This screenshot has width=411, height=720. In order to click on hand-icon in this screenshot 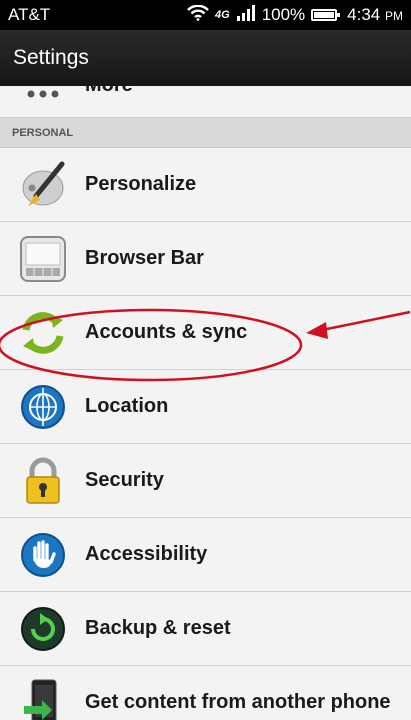, I will do `click(43, 555)`.